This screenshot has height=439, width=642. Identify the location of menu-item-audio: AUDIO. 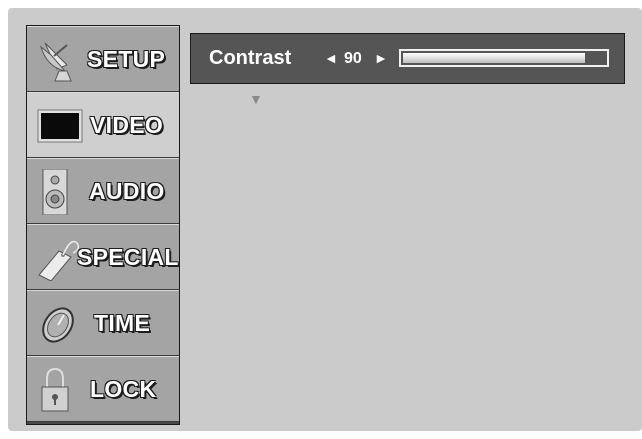
(103, 191).